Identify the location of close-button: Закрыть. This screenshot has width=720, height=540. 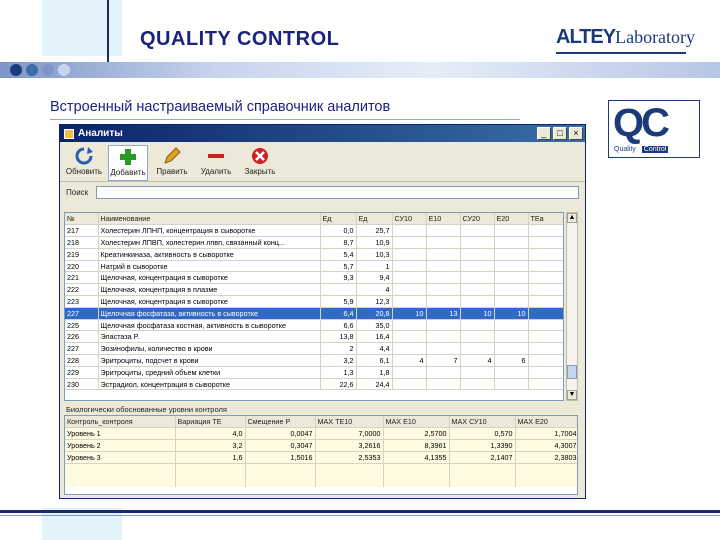
(260, 163).